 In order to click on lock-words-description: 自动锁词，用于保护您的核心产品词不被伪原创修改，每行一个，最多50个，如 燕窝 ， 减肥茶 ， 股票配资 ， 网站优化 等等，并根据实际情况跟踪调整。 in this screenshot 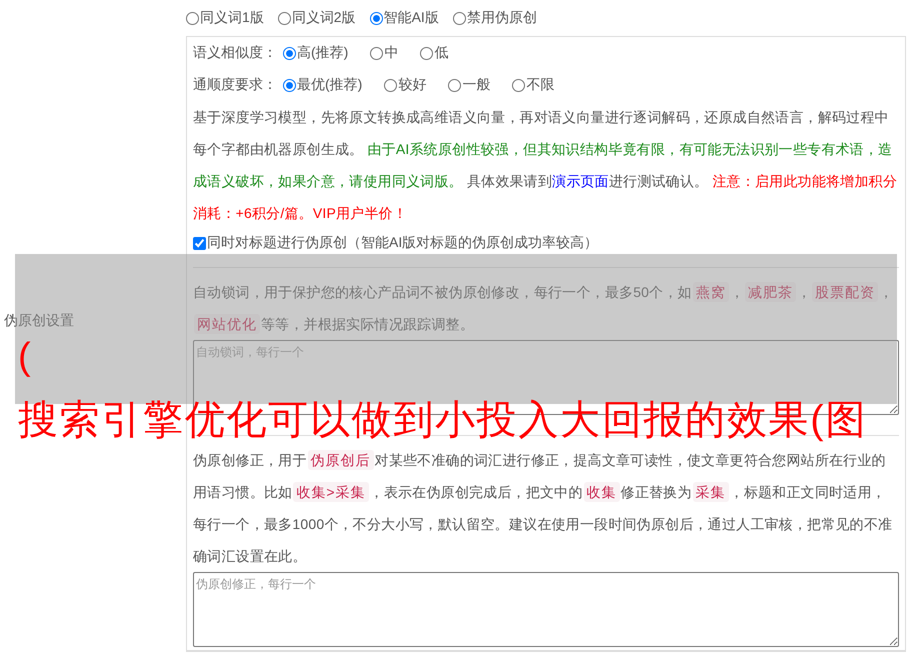, I will do `click(543, 308)`.